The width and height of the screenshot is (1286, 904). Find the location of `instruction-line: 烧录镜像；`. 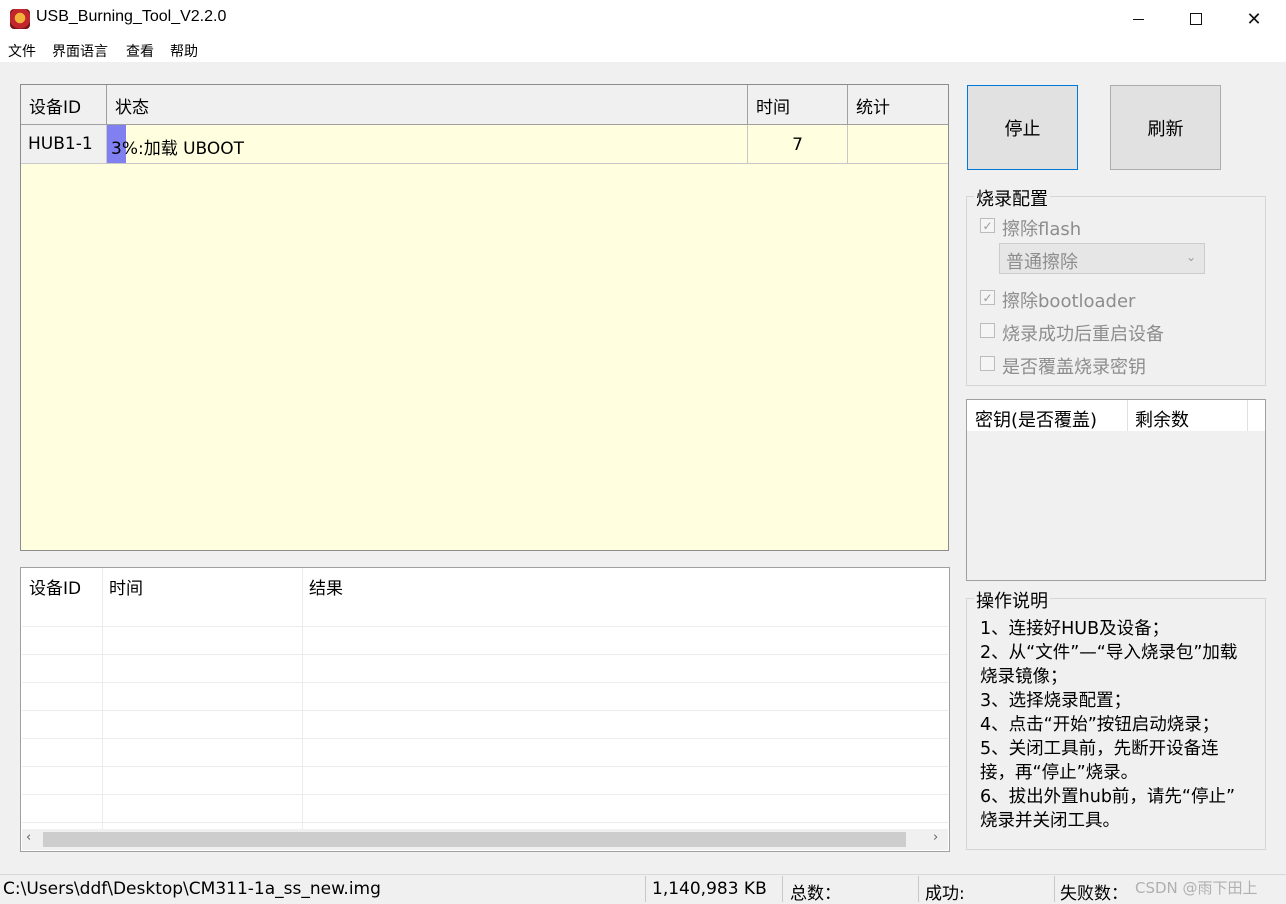

instruction-line: 烧录镜像； is located at coordinates (1024, 677).